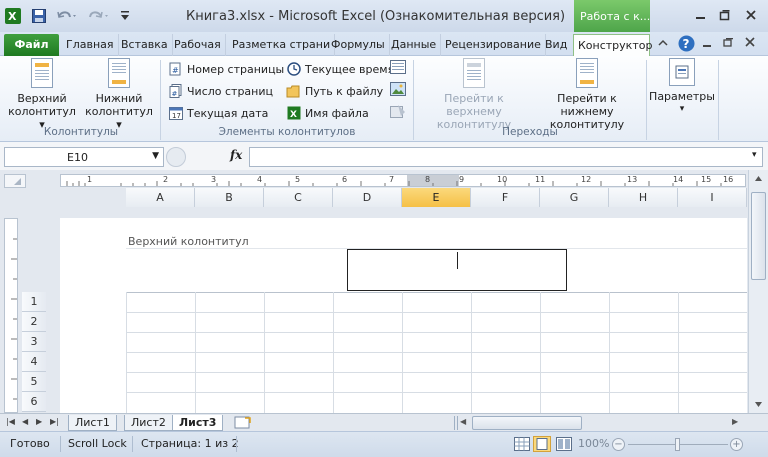 The image size is (768, 457). What do you see at coordinates (92, 423) in the screenshot?
I see `sheet-tab-1: Лист1` at bounding box center [92, 423].